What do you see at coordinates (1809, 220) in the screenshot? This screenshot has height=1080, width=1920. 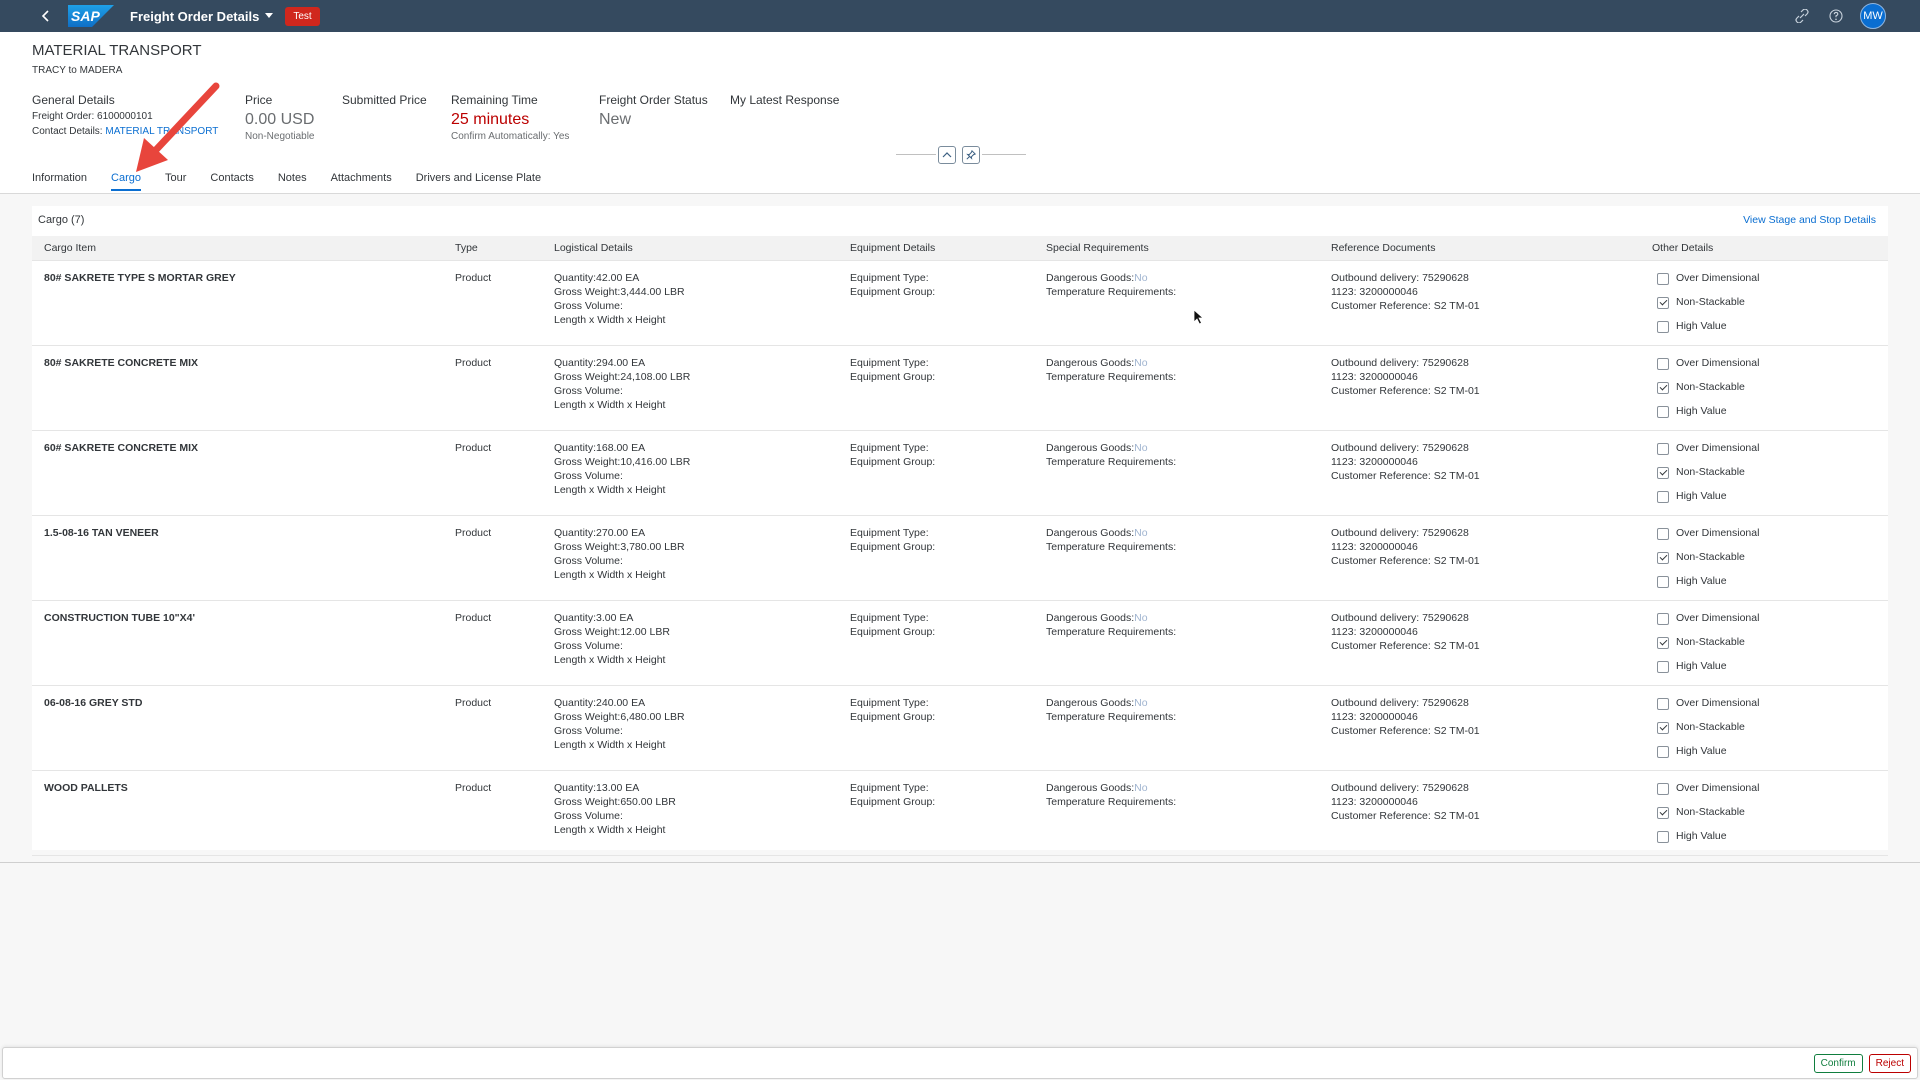 I see `view-stage-and-stop-details-link: View Stage and Stop Details` at bounding box center [1809, 220].